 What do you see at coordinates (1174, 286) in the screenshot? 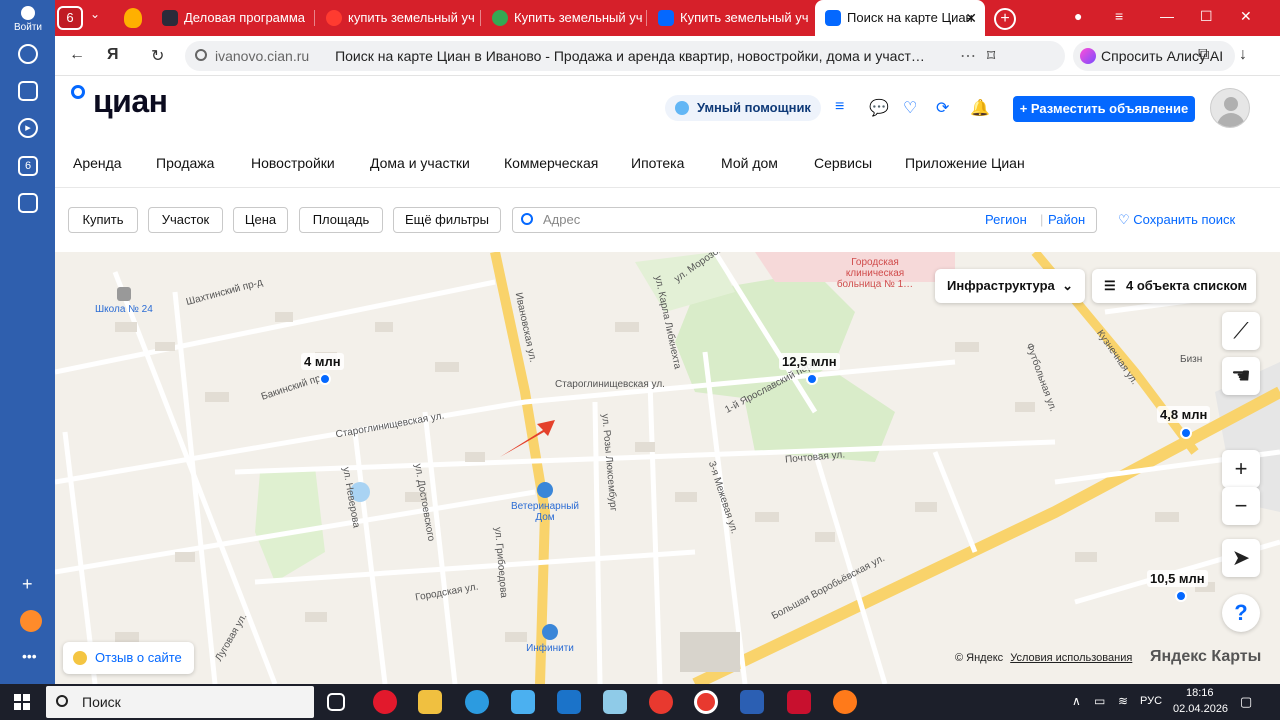
I see `list-view-button: ☰ 4 объекта списком` at bounding box center [1174, 286].